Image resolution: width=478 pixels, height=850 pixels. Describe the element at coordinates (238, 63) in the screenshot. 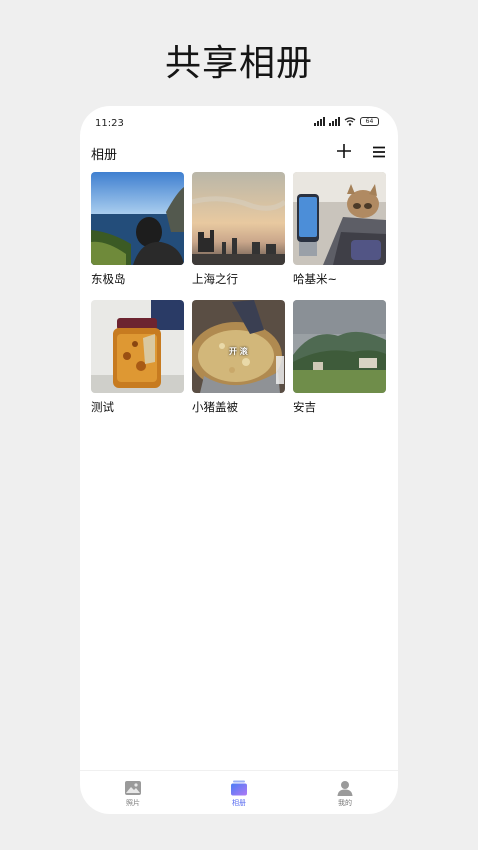

I see `promo-title: 共享相册` at that location.